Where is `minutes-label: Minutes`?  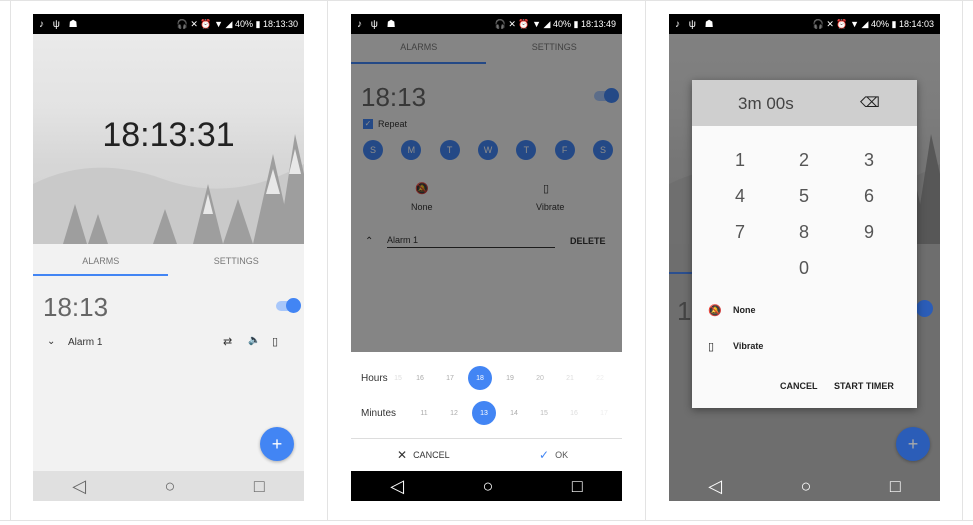 minutes-label: Minutes is located at coordinates (379, 413).